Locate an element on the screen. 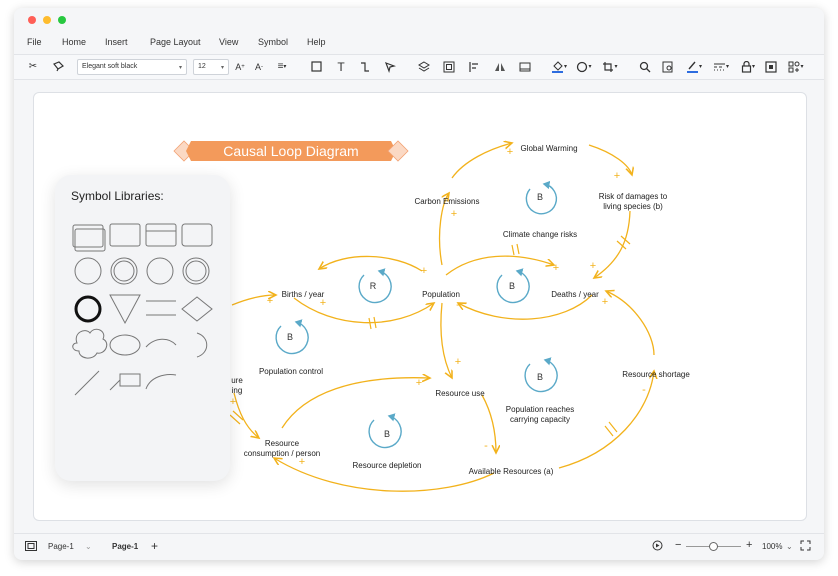  menu-home: Home is located at coordinates (74, 42).